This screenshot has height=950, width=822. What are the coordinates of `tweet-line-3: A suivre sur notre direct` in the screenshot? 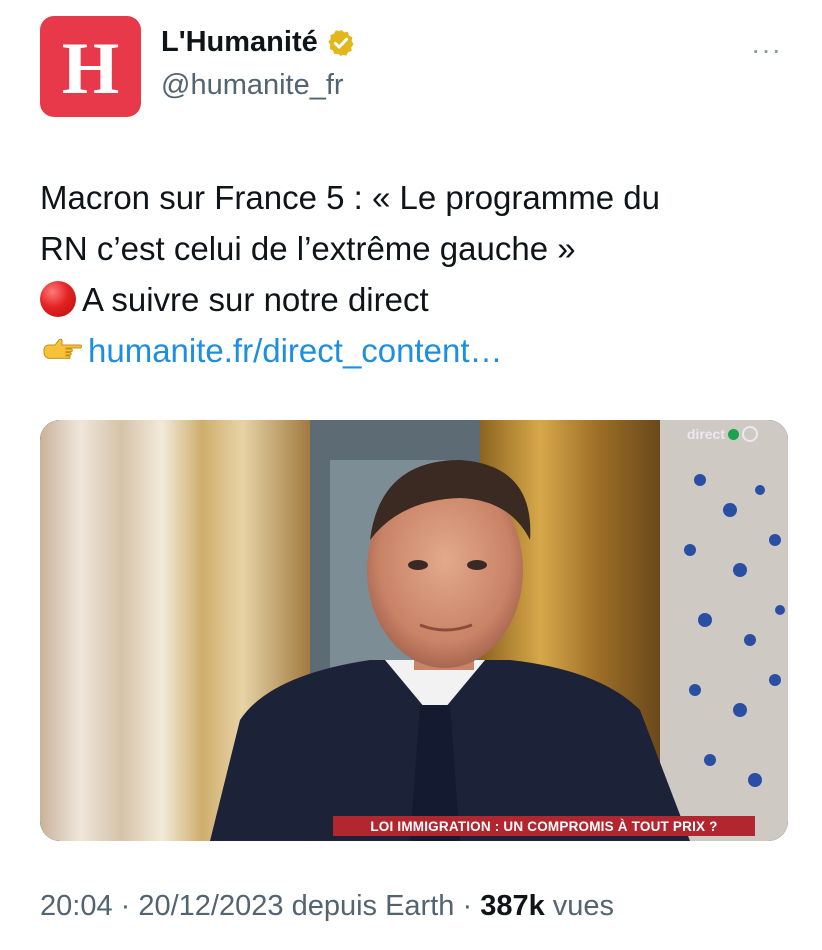 It's located at (415, 299).